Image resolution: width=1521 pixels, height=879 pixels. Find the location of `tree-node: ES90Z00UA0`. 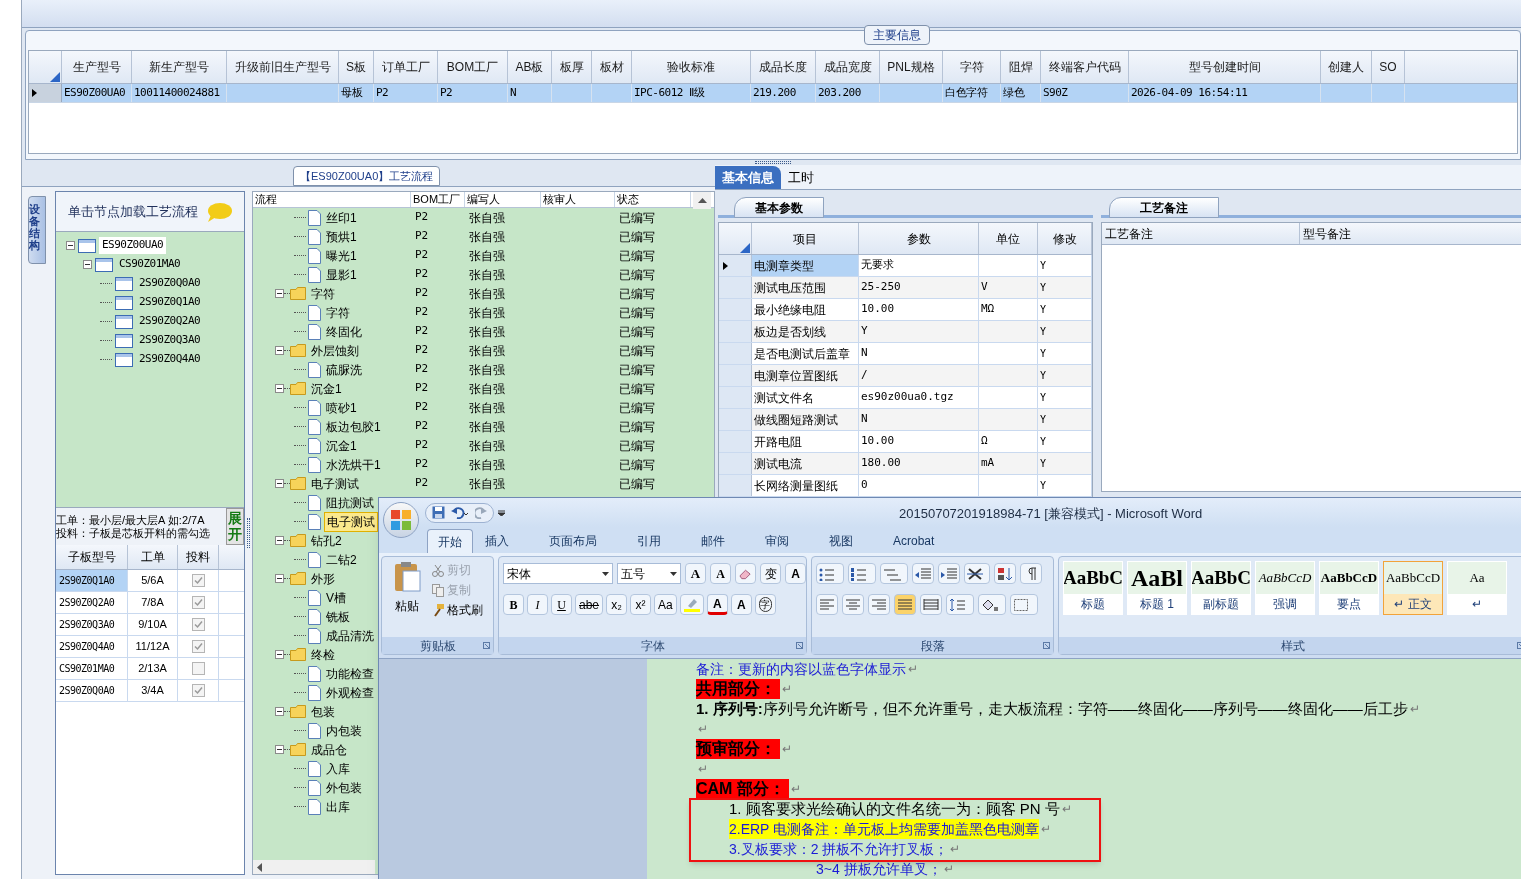

tree-node: ES90Z00UA0 is located at coordinates (133, 245).